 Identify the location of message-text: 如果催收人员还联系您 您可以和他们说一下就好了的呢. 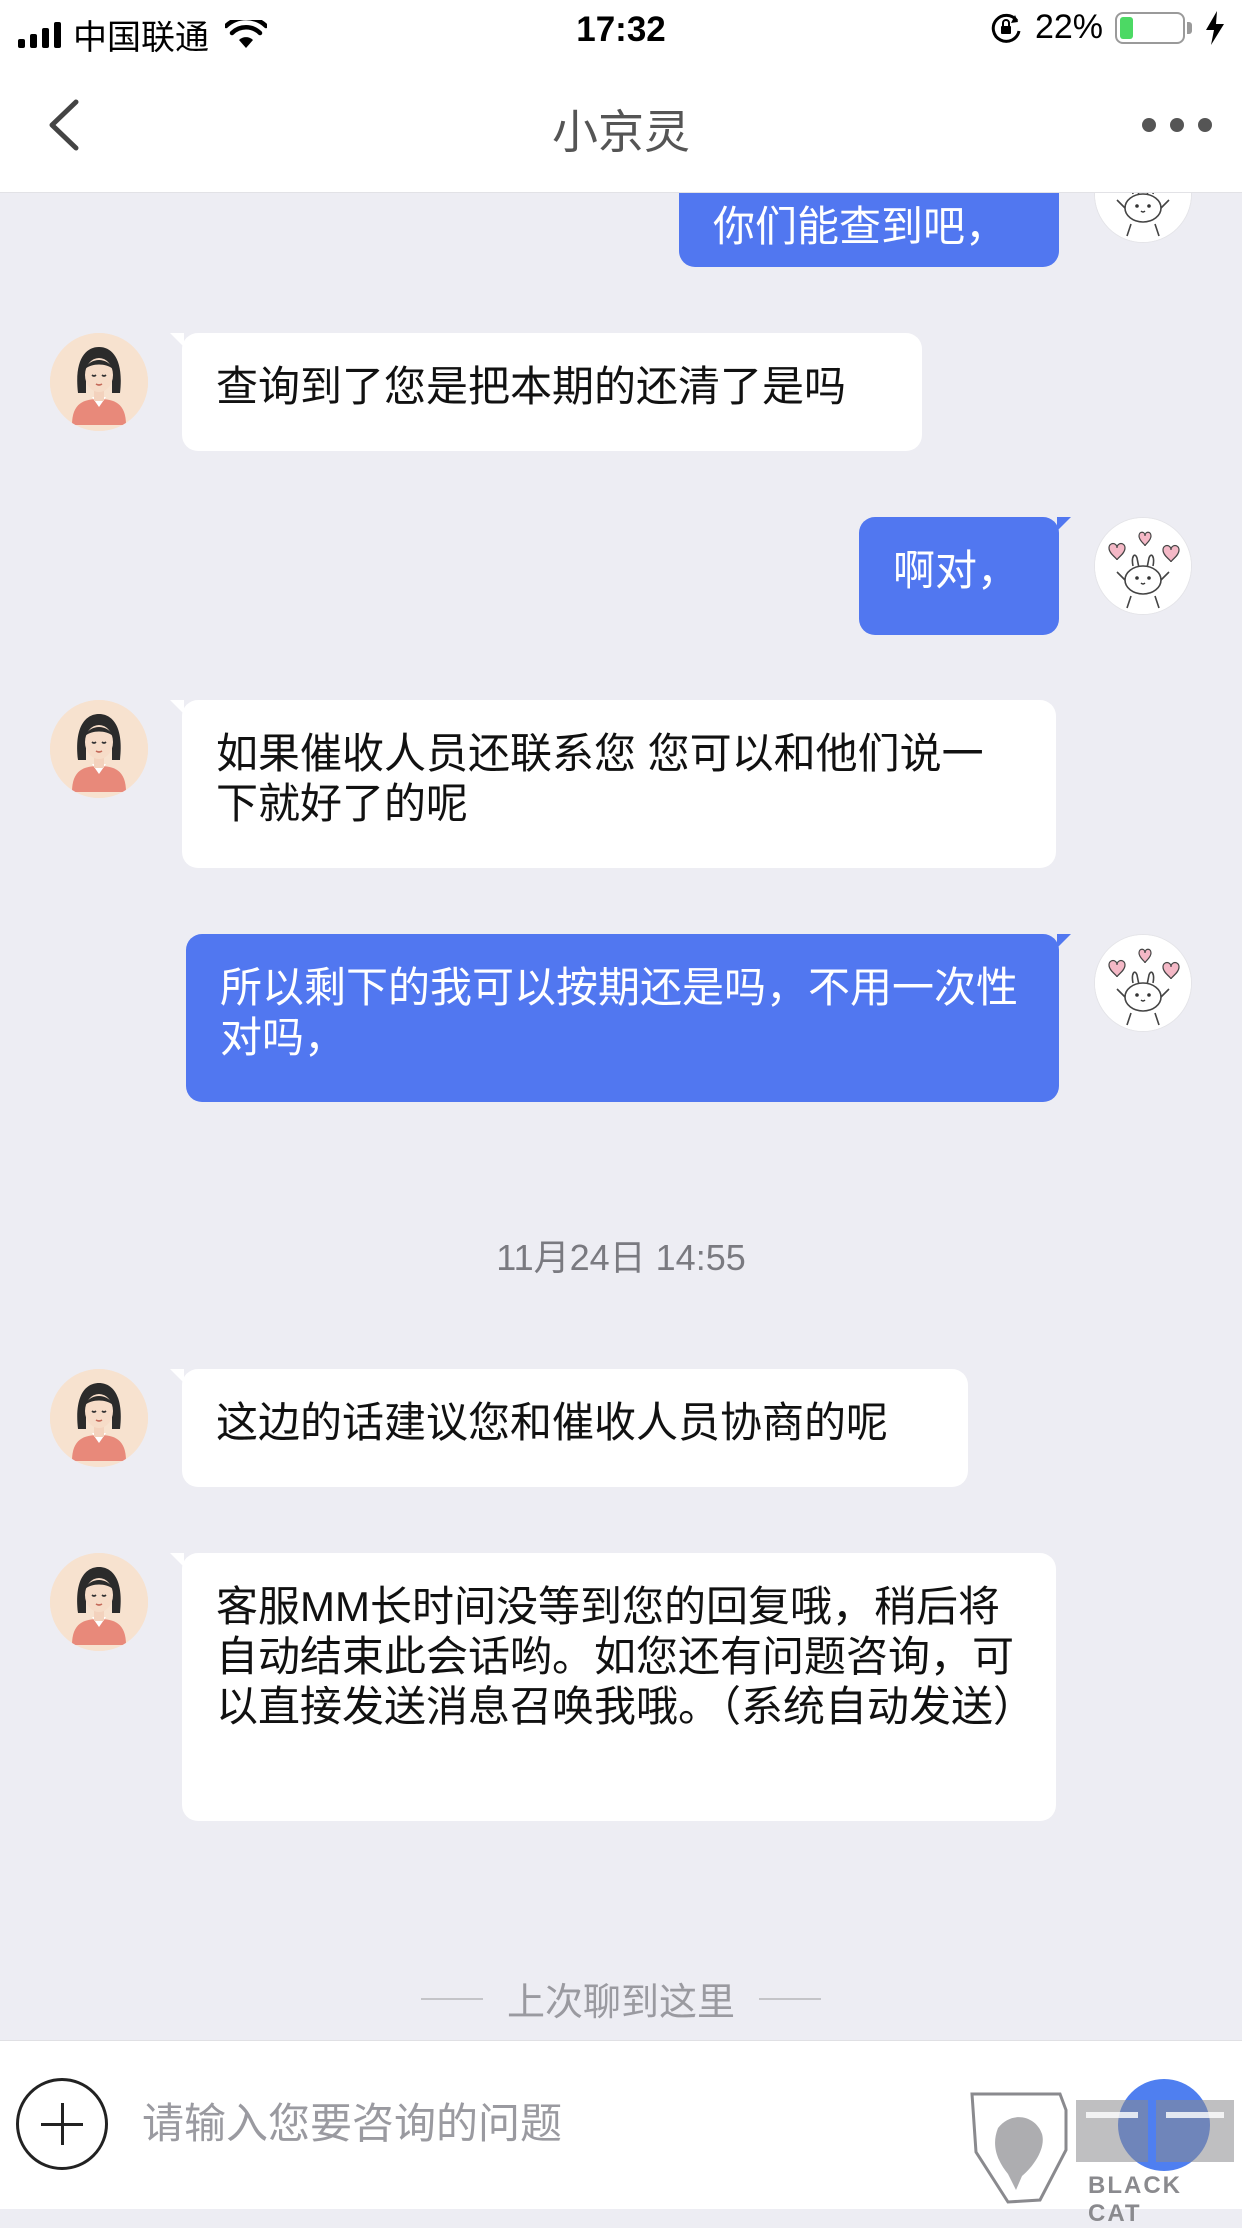
(600, 778).